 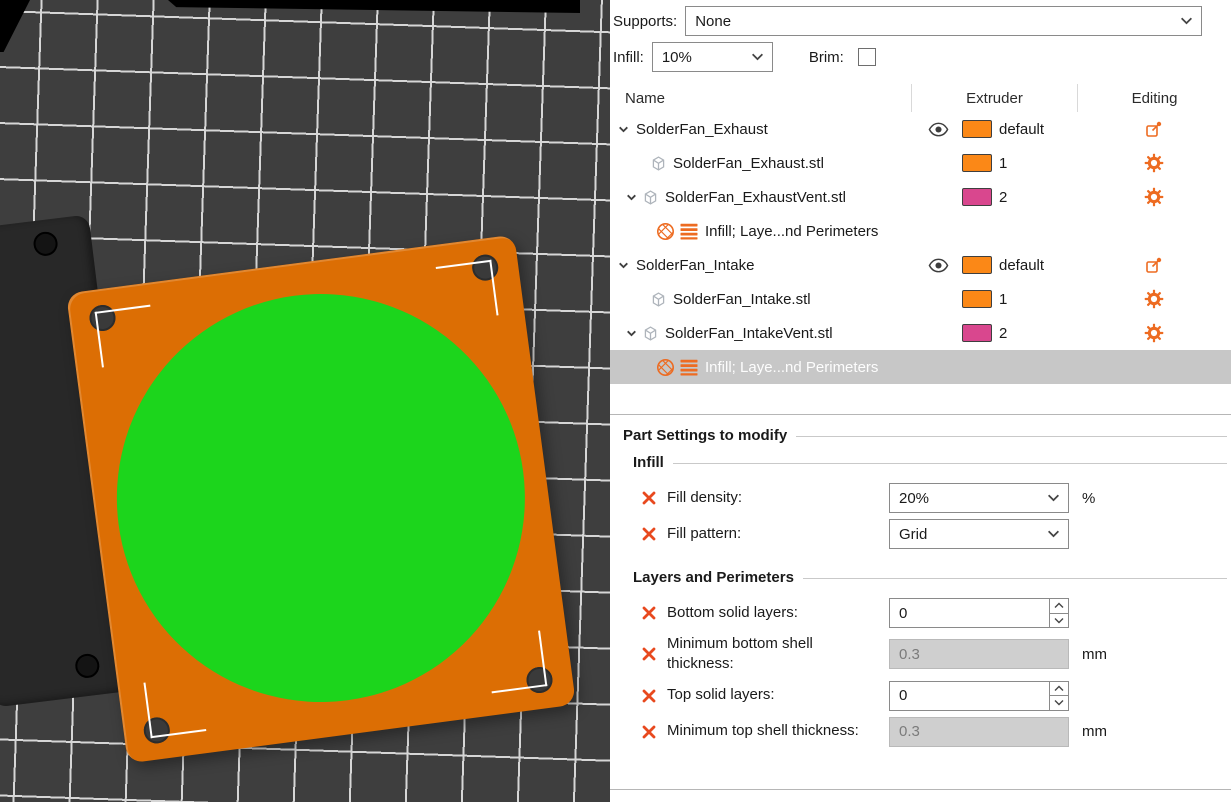 What do you see at coordinates (1154, 98) in the screenshot?
I see `column-header-editing: Editing` at bounding box center [1154, 98].